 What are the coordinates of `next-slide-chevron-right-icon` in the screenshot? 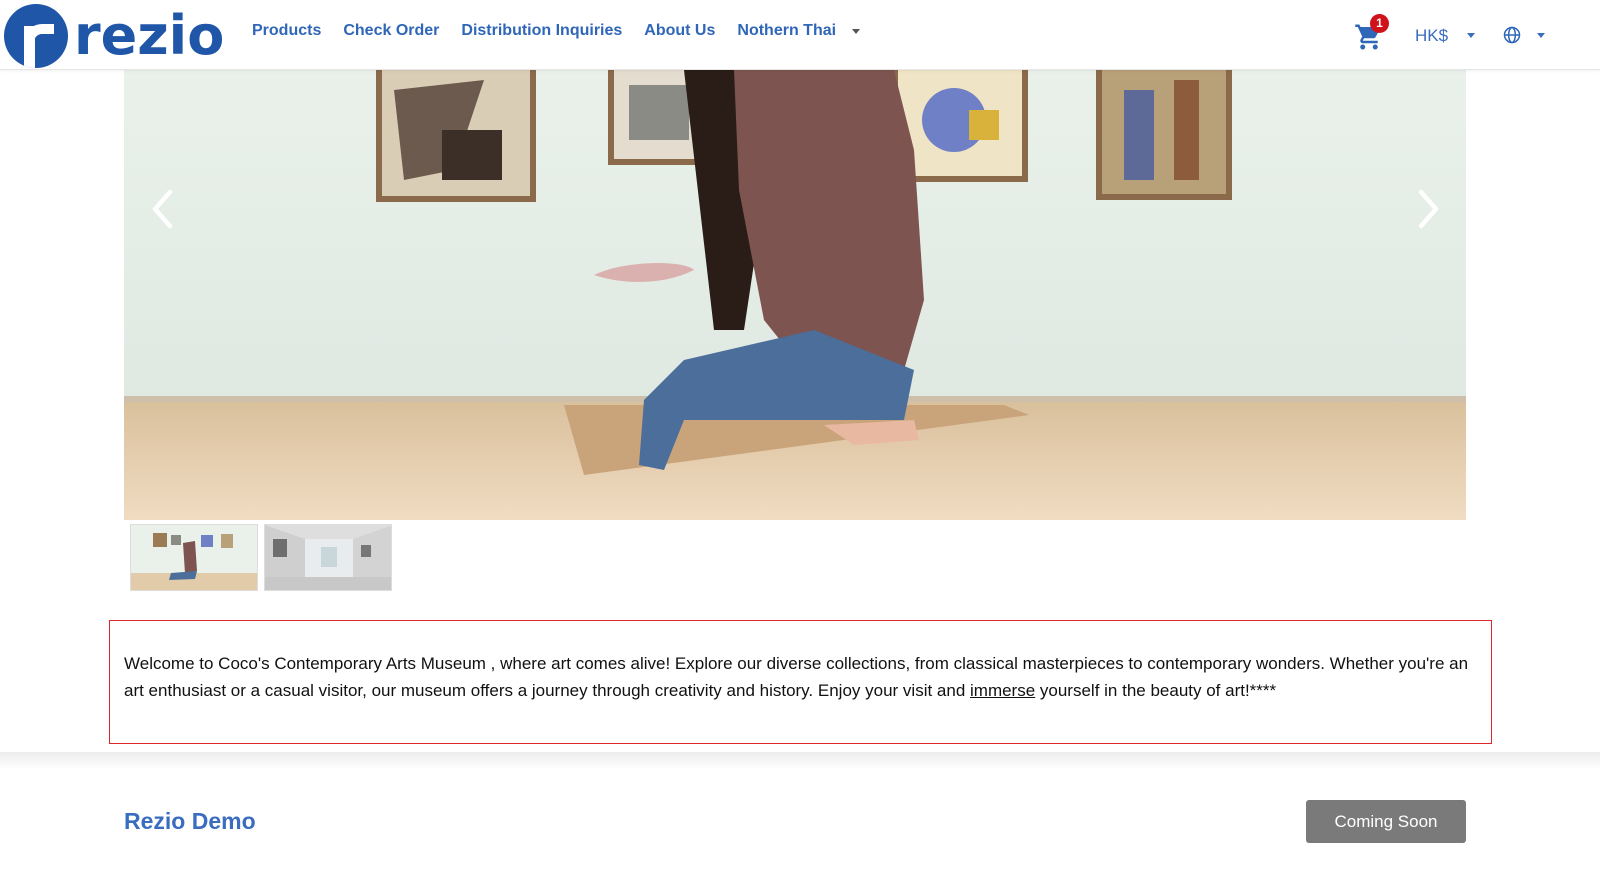 It's located at (1428, 209).